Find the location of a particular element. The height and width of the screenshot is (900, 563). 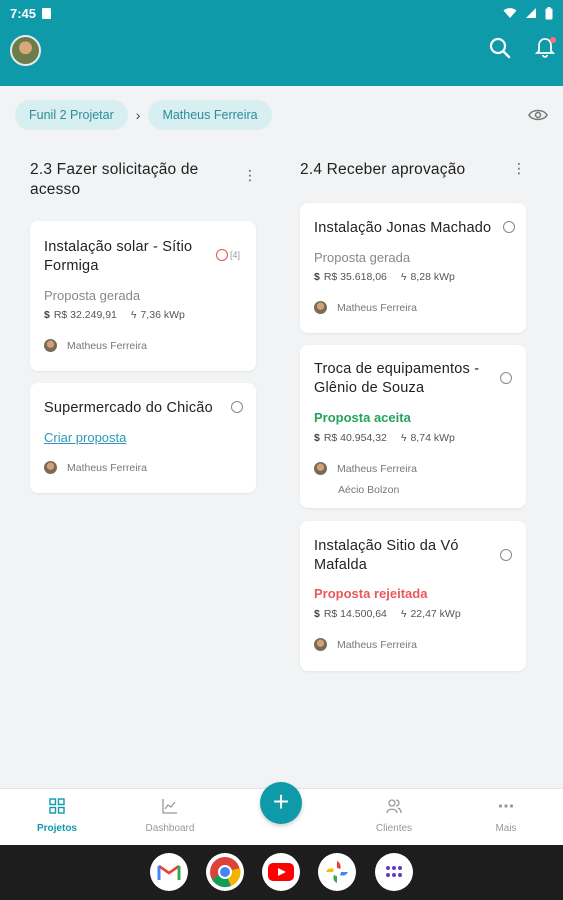

chart-icon is located at coordinates (169, 806).